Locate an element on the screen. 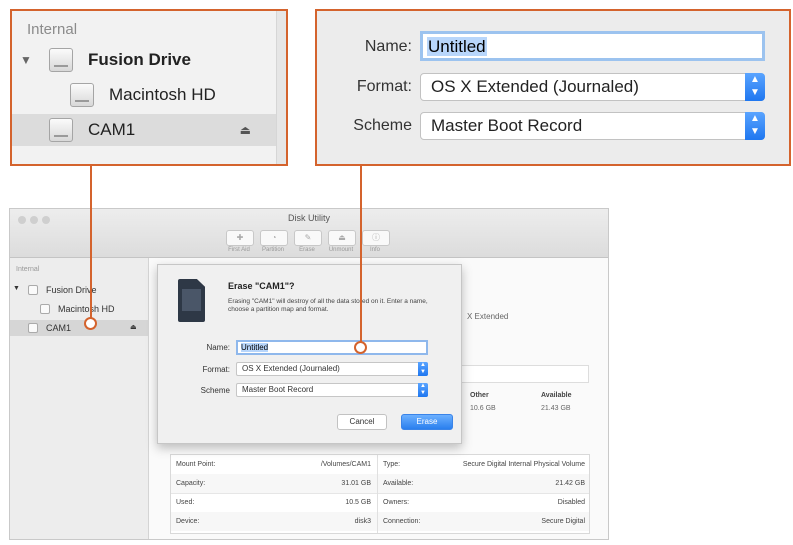  toolbar-label: Partition is located at coordinates (272, 250).